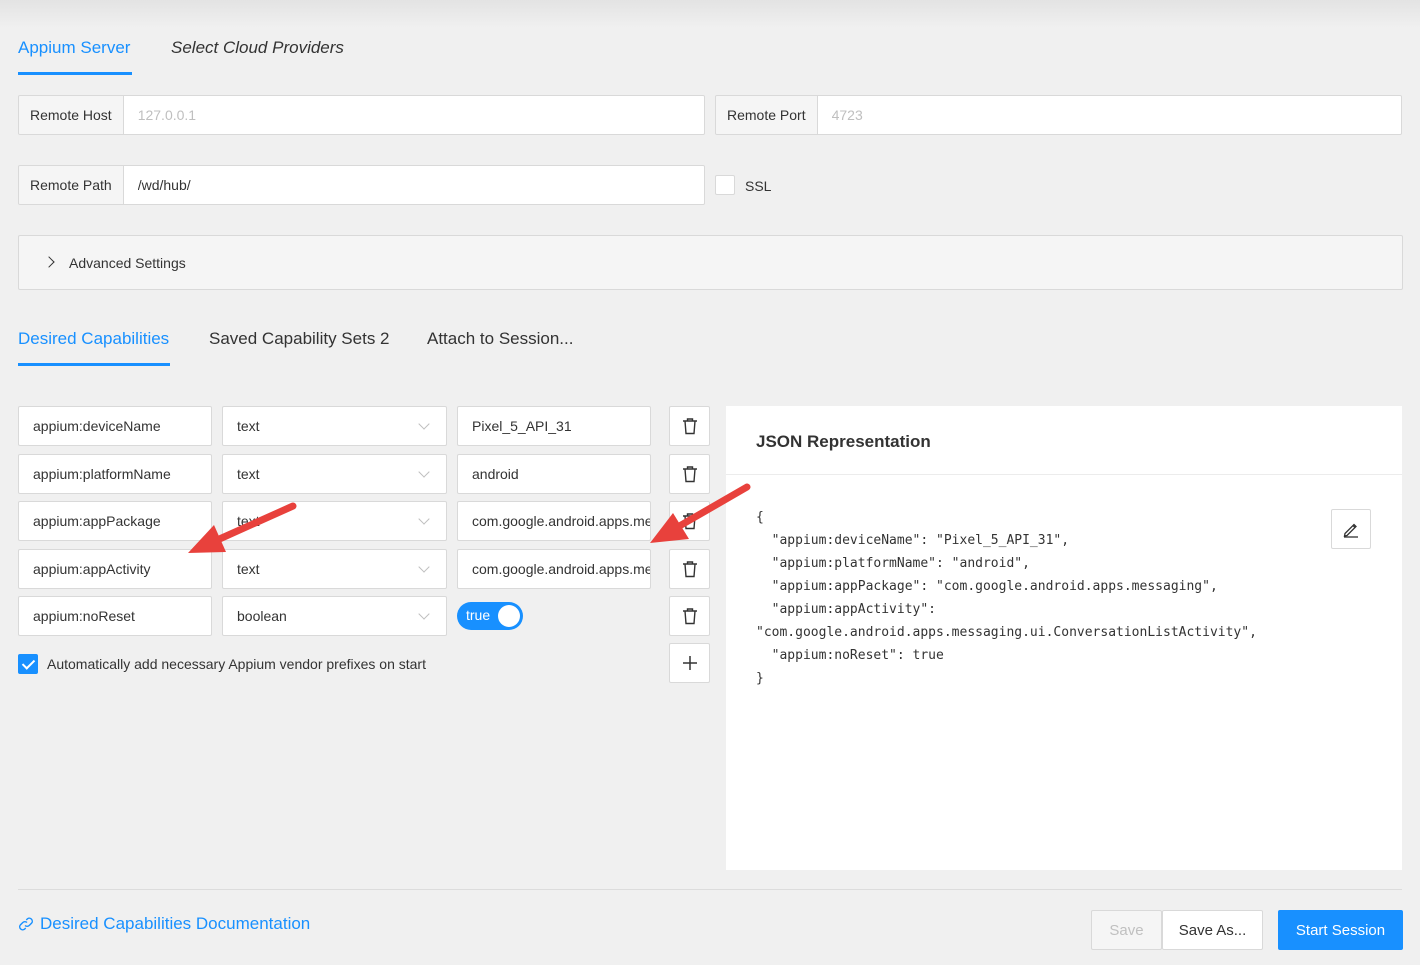 The height and width of the screenshot is (965, 1420). Describe the element at coordinates (710, 889) in the screenshot. I see `footer-divider` at that location.